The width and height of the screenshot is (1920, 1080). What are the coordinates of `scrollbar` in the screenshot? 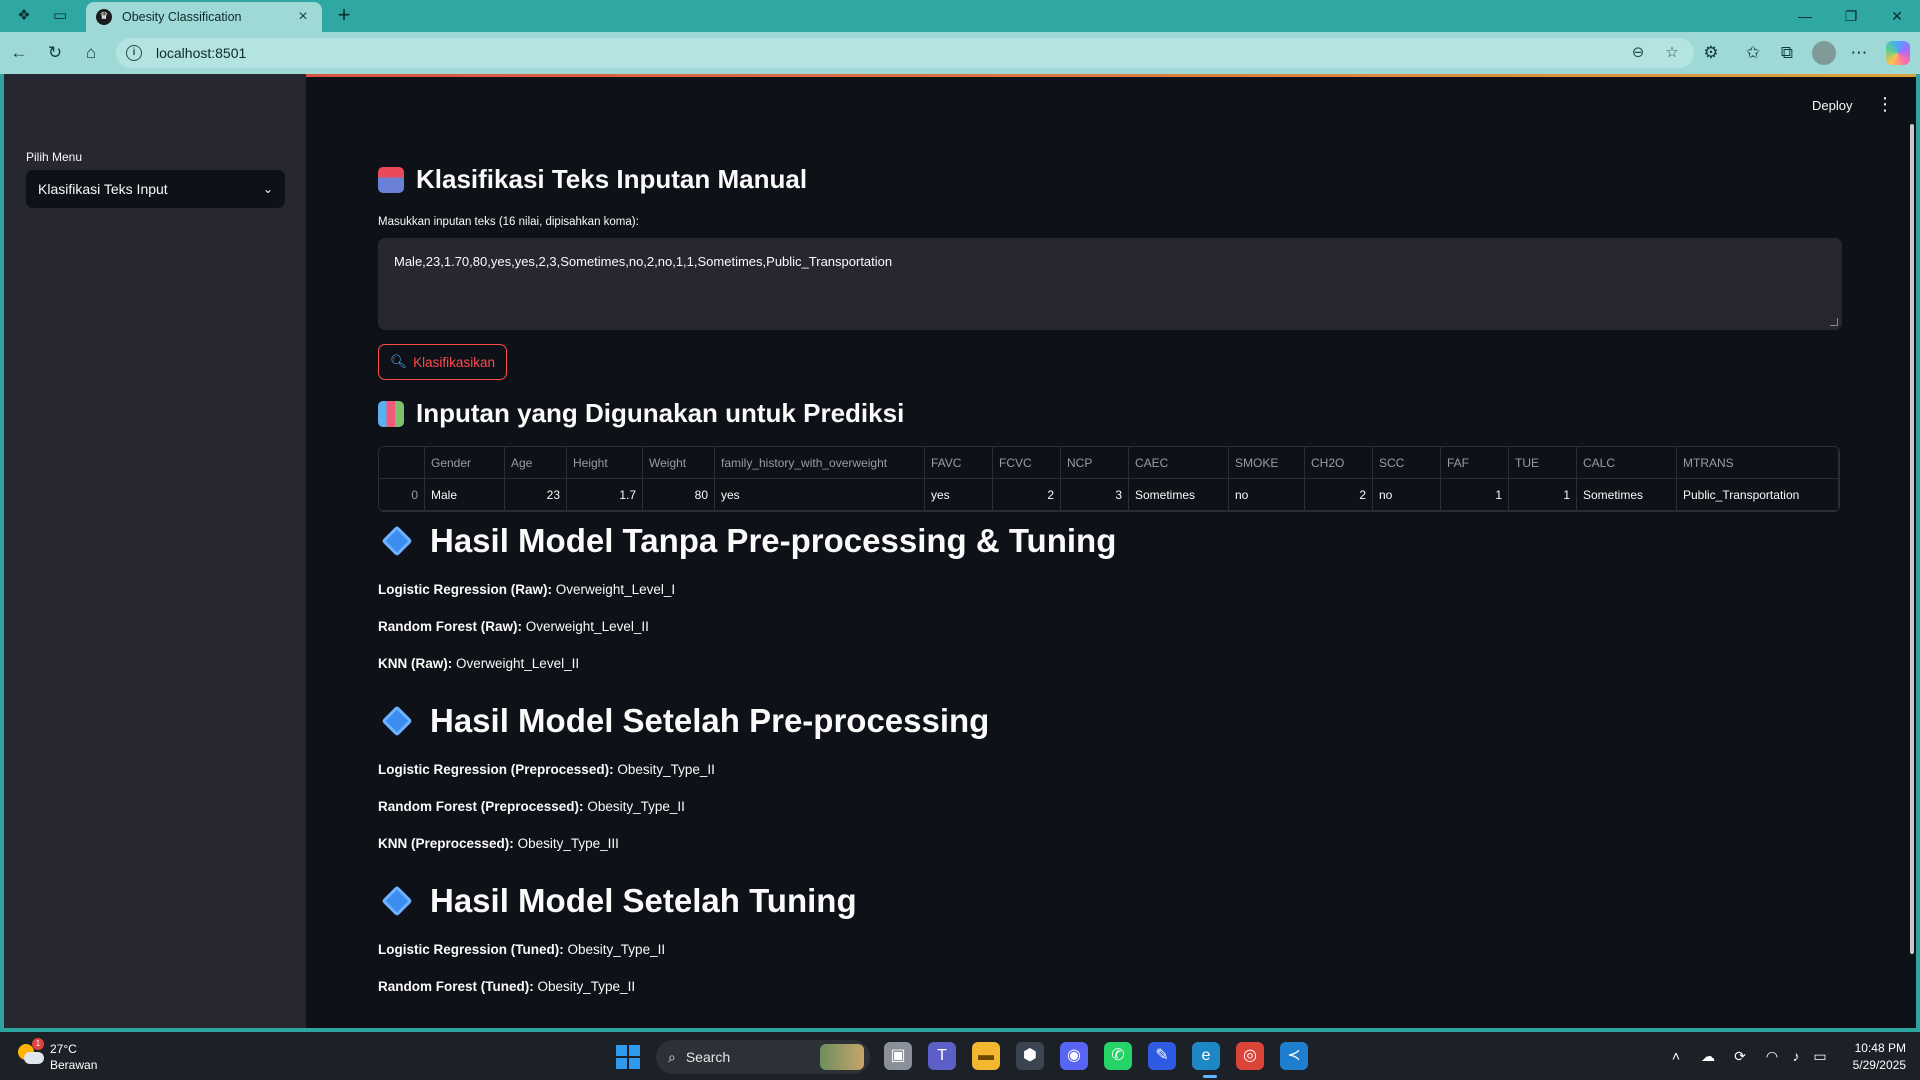 It's located at (1912, 539).